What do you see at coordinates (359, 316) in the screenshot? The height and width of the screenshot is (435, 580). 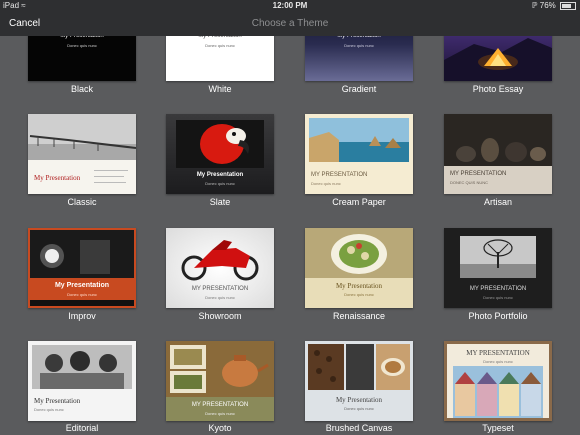 I see `theme-label: Renaissance` at bounding box center [359, 316].